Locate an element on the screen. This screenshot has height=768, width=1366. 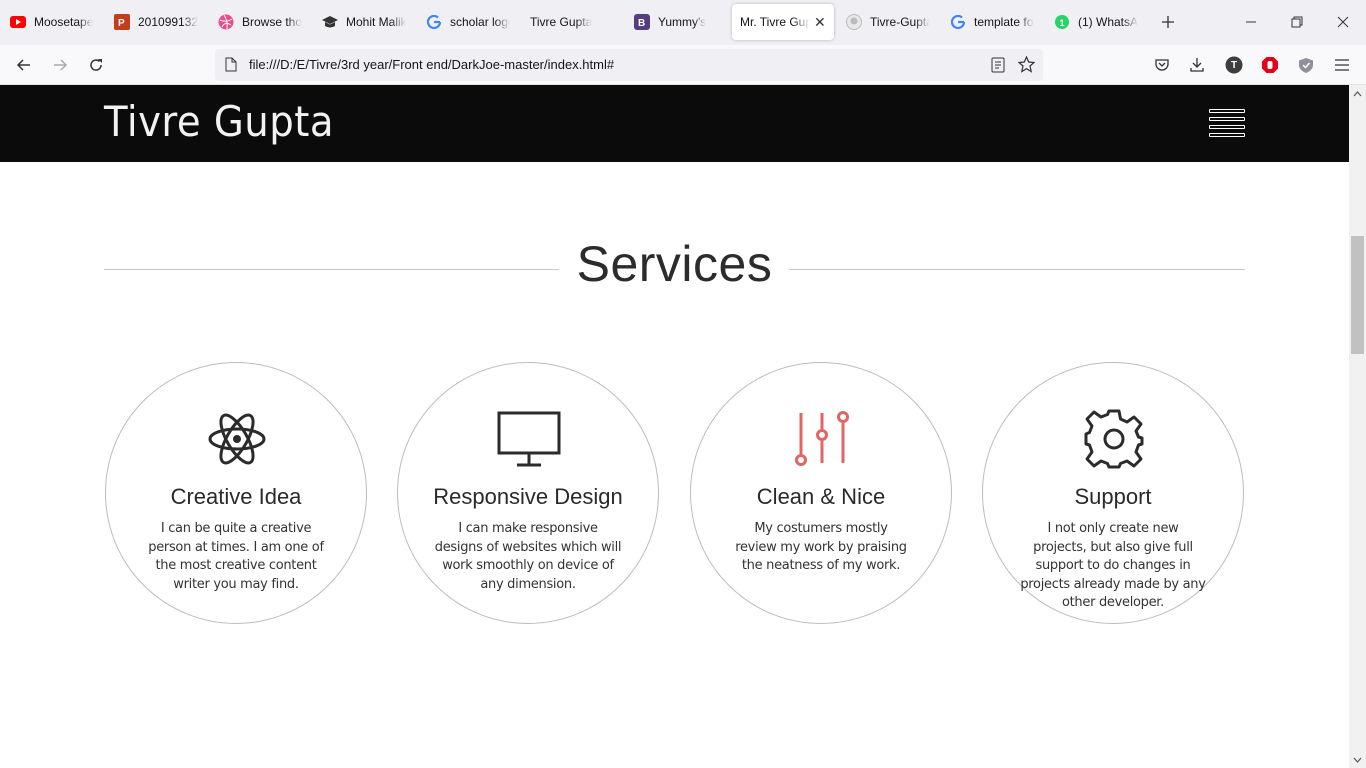
avatar-initial: T is located at coordinates (1234, 65).